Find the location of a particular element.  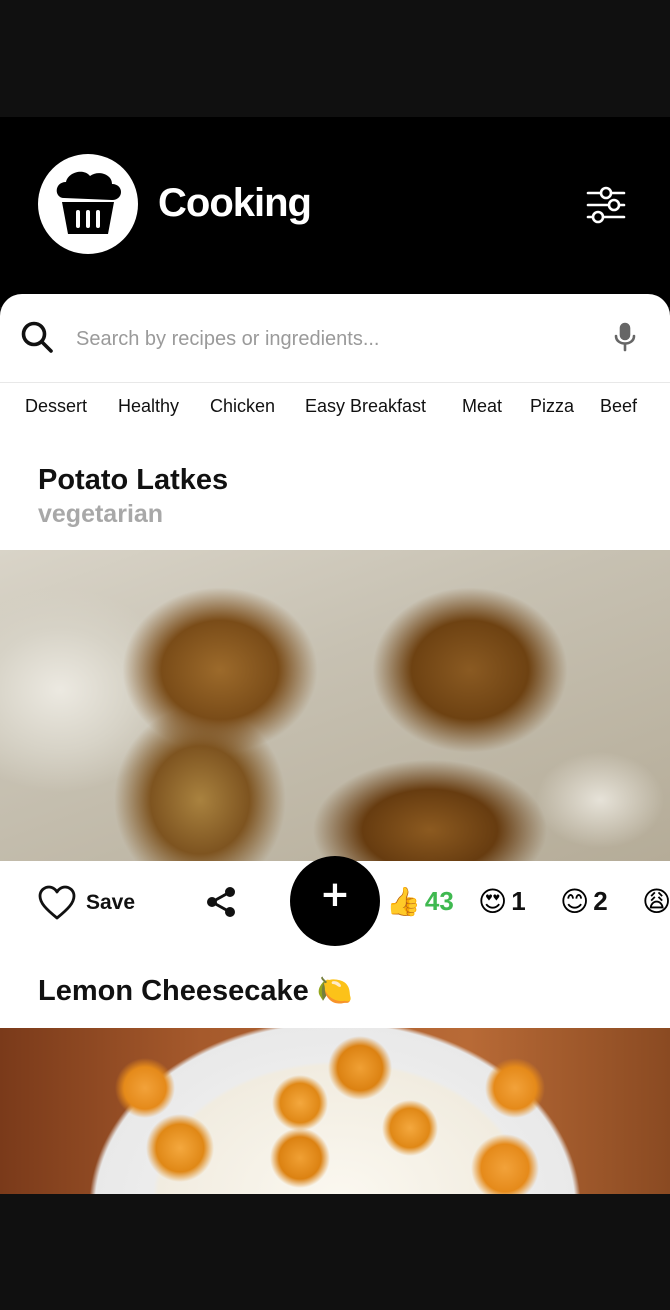

category-chip: Healthy is located at coordinates (148, 406).